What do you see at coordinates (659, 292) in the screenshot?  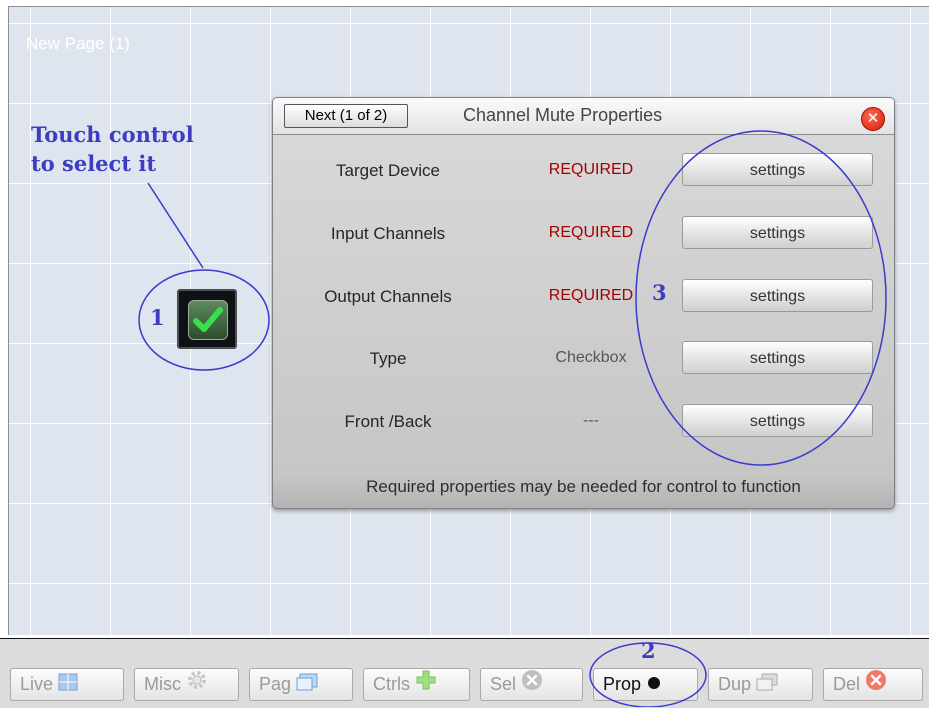 I see `annotation-number-3: 3` at bounding box center [659, 292].